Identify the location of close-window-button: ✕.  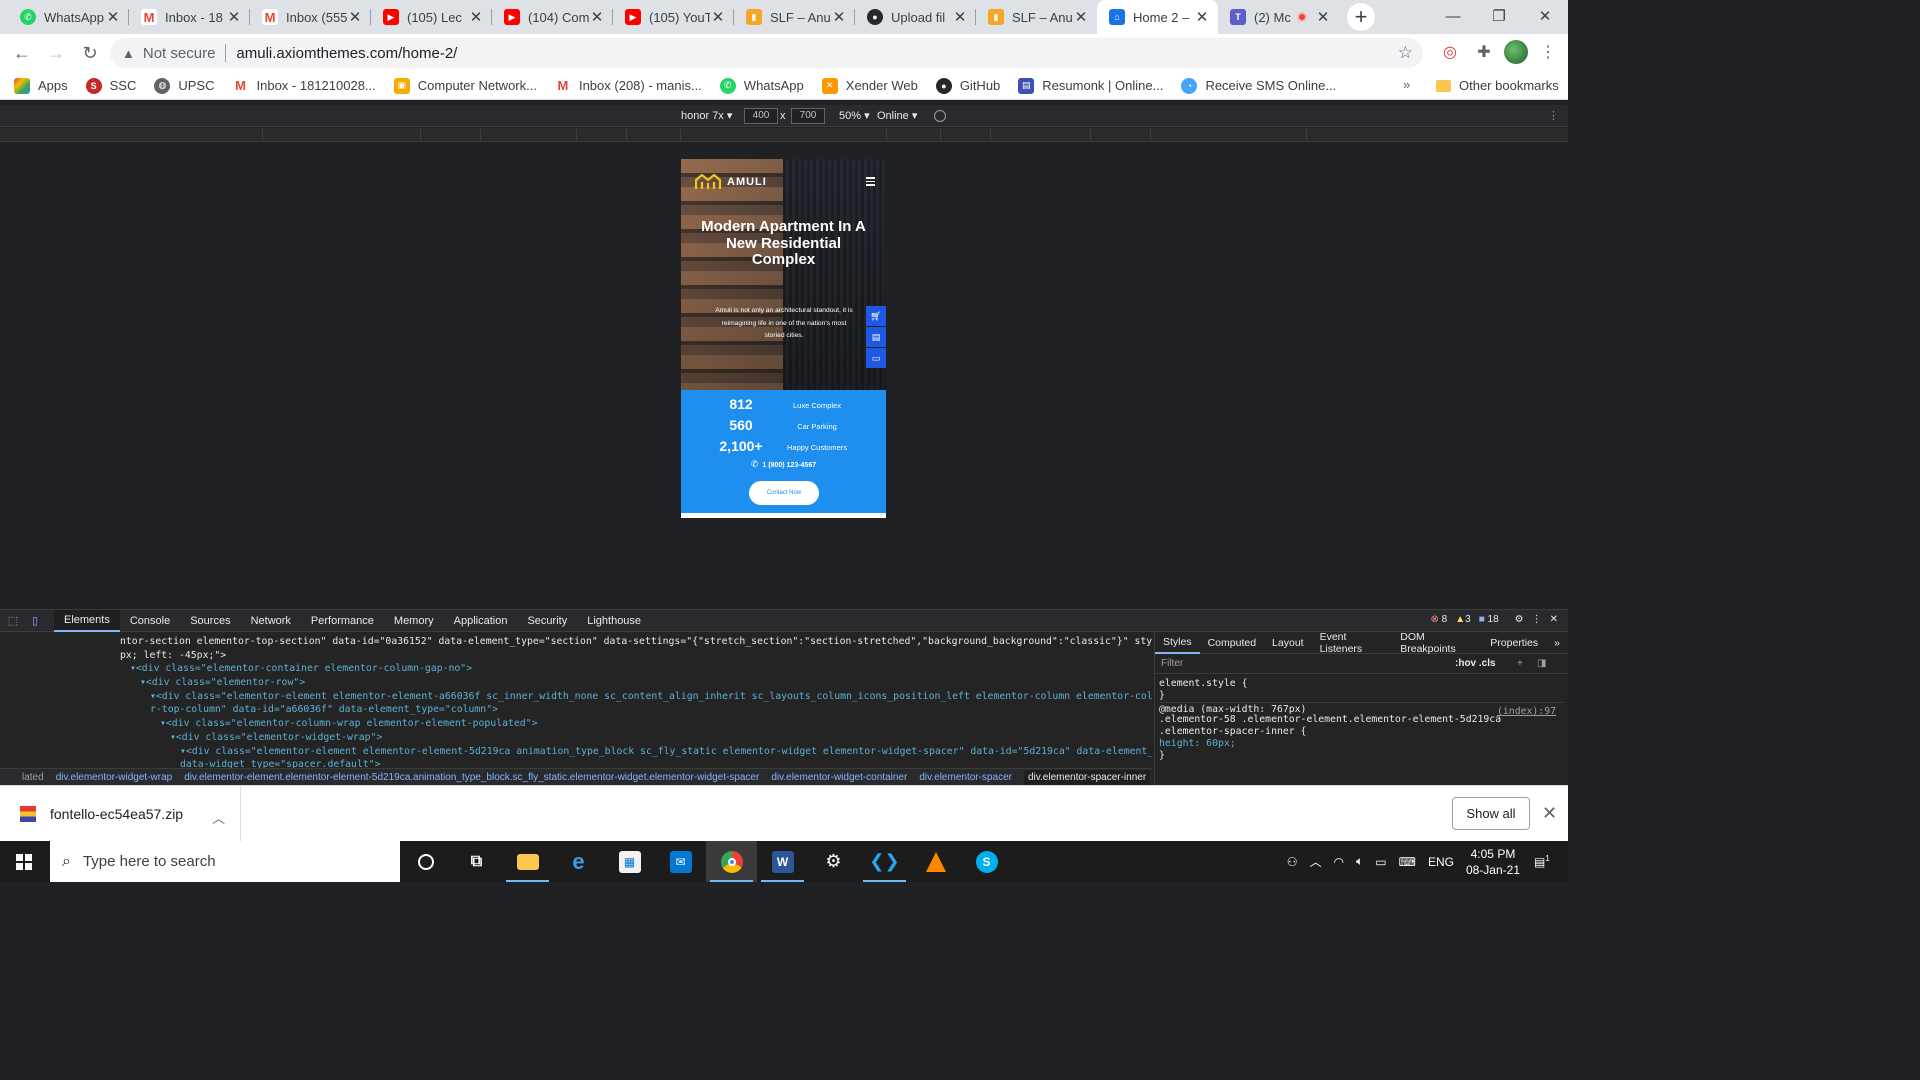
(1545, 16).